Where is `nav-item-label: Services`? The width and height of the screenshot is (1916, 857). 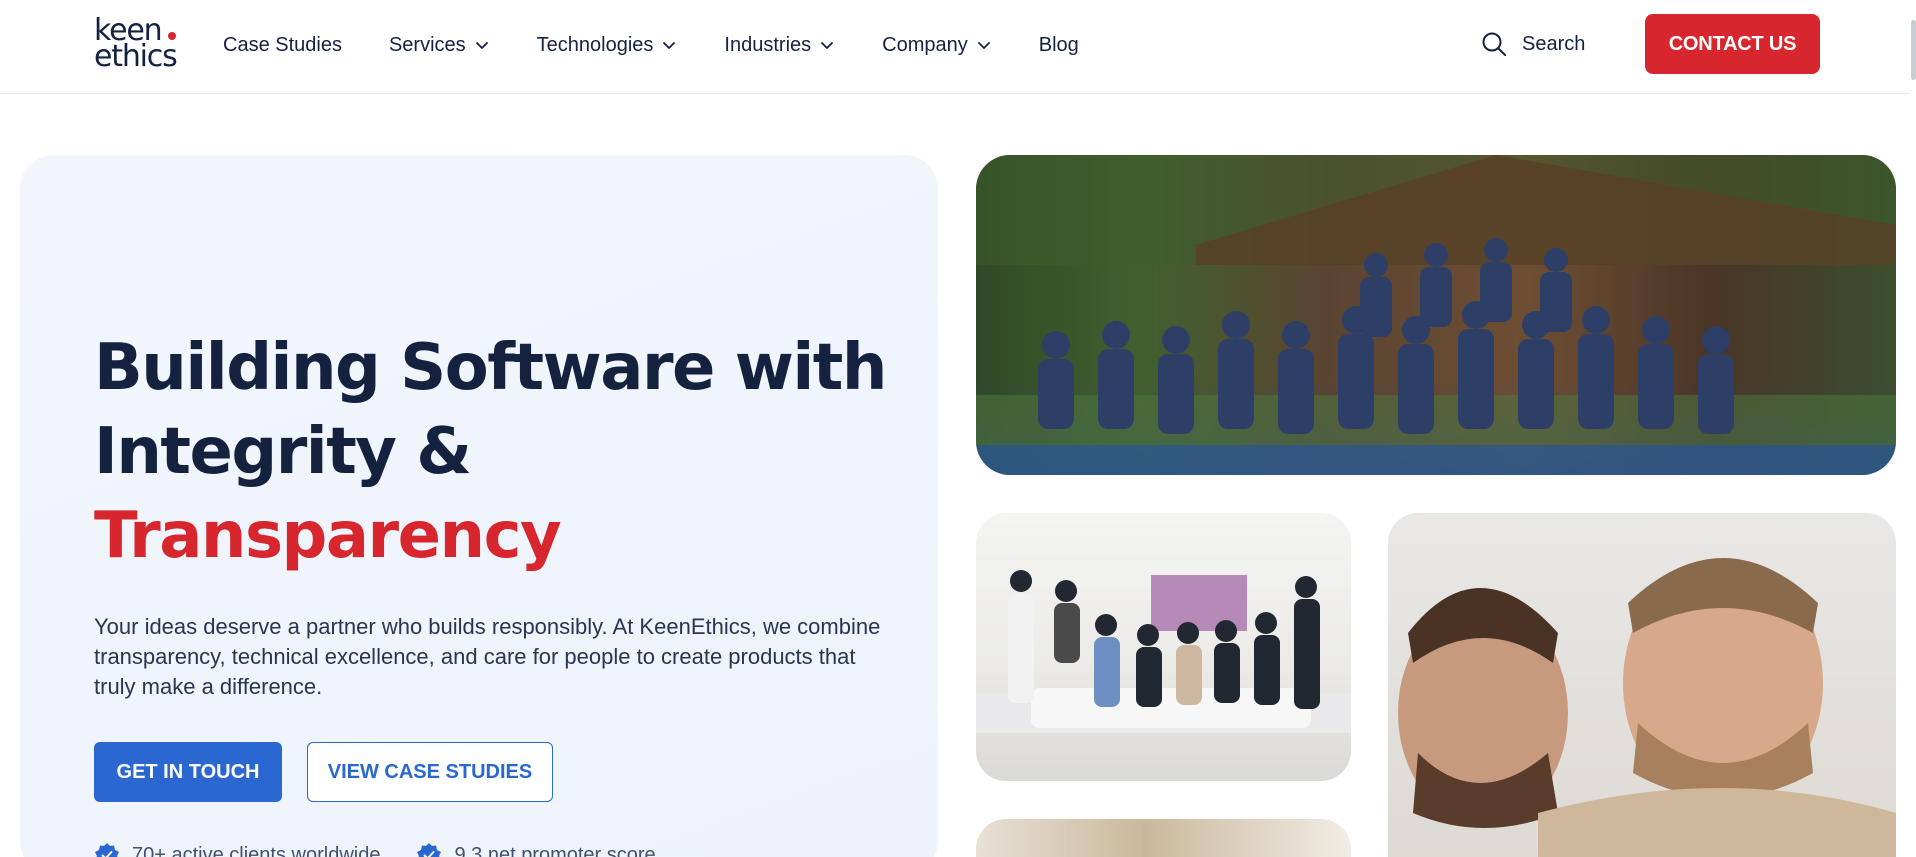 nav-item-label: Services is located at coordinates (427, 44).